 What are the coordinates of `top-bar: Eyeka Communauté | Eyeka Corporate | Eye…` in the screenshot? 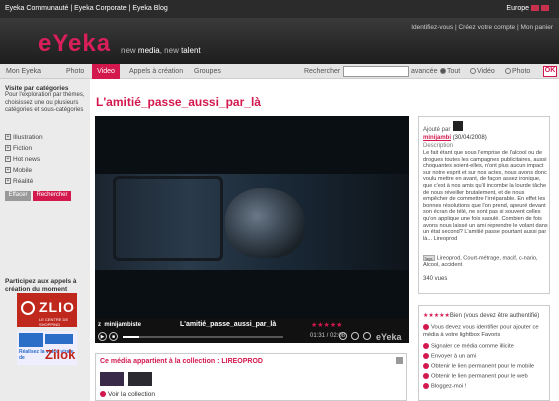 It's located at (279, 9).